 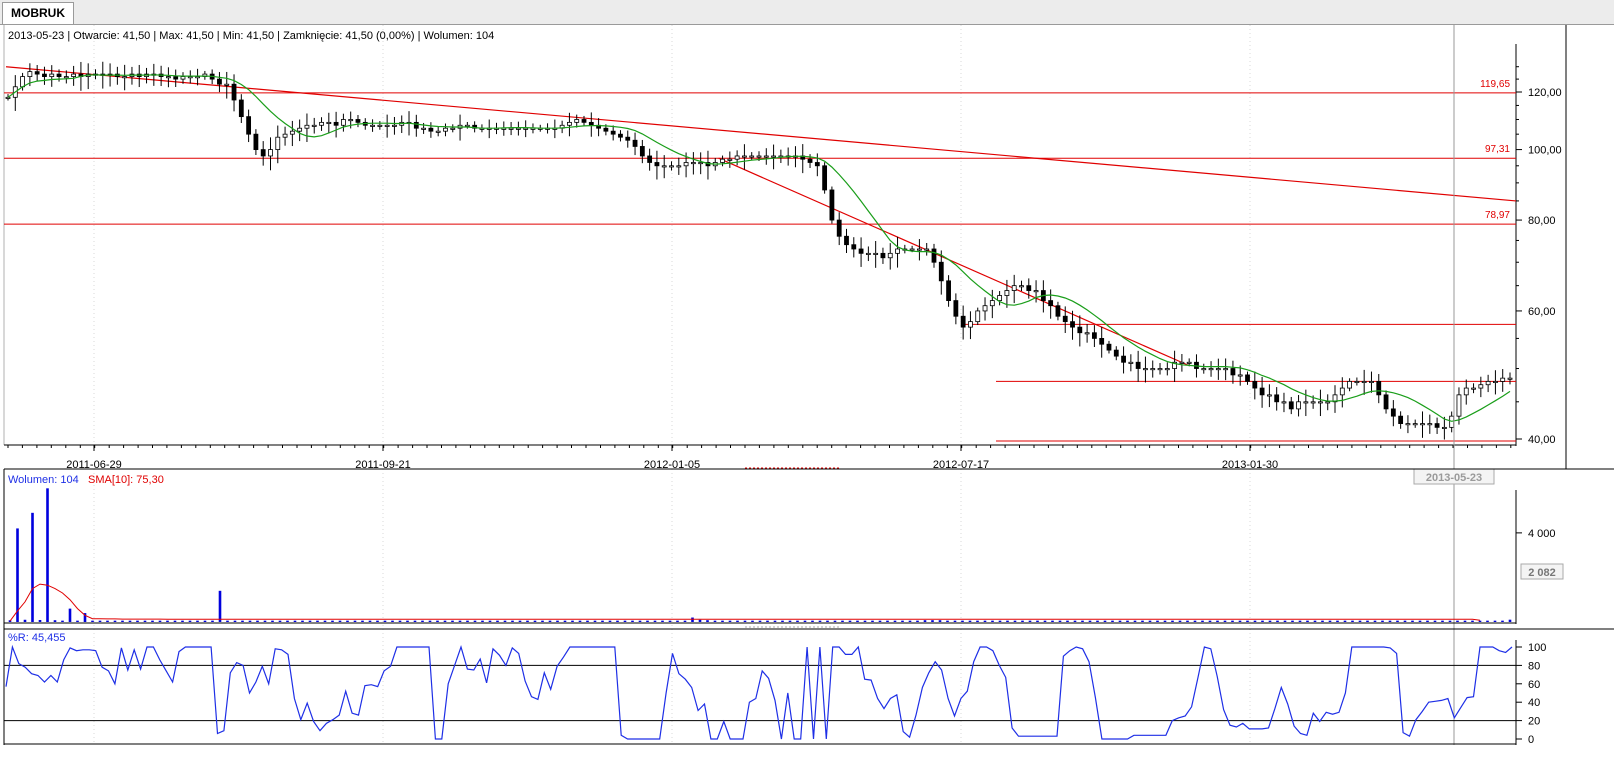 I want to click on info-min: Min: 41,50, so click(x=248, y=36).